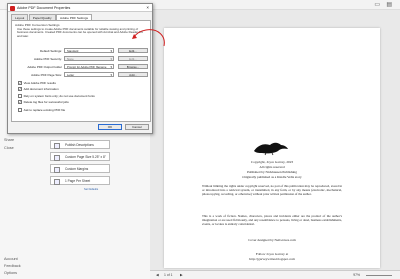 The image size is (400, 279). Describe the element at coordinates (12, 266) in the screenshot. I see `sidebar-item-feedback: Feedback` at that location.